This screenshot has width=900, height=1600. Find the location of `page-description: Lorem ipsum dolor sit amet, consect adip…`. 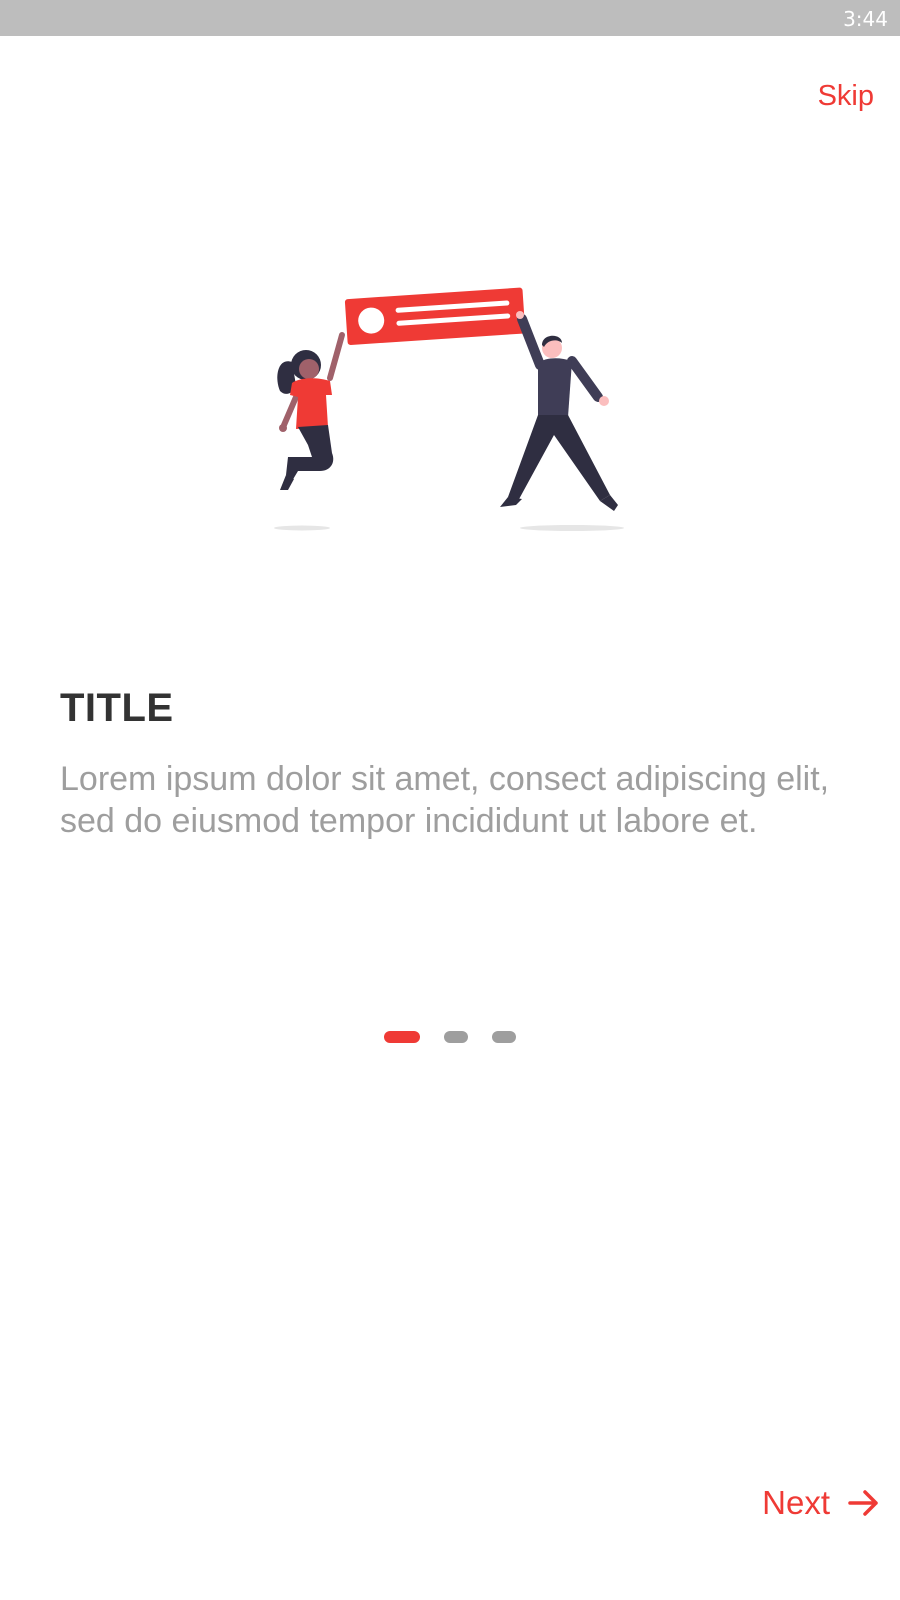

page-description: Lorem ipsum dolor sit amet, consect adip… is located at coordinates (445, 800).